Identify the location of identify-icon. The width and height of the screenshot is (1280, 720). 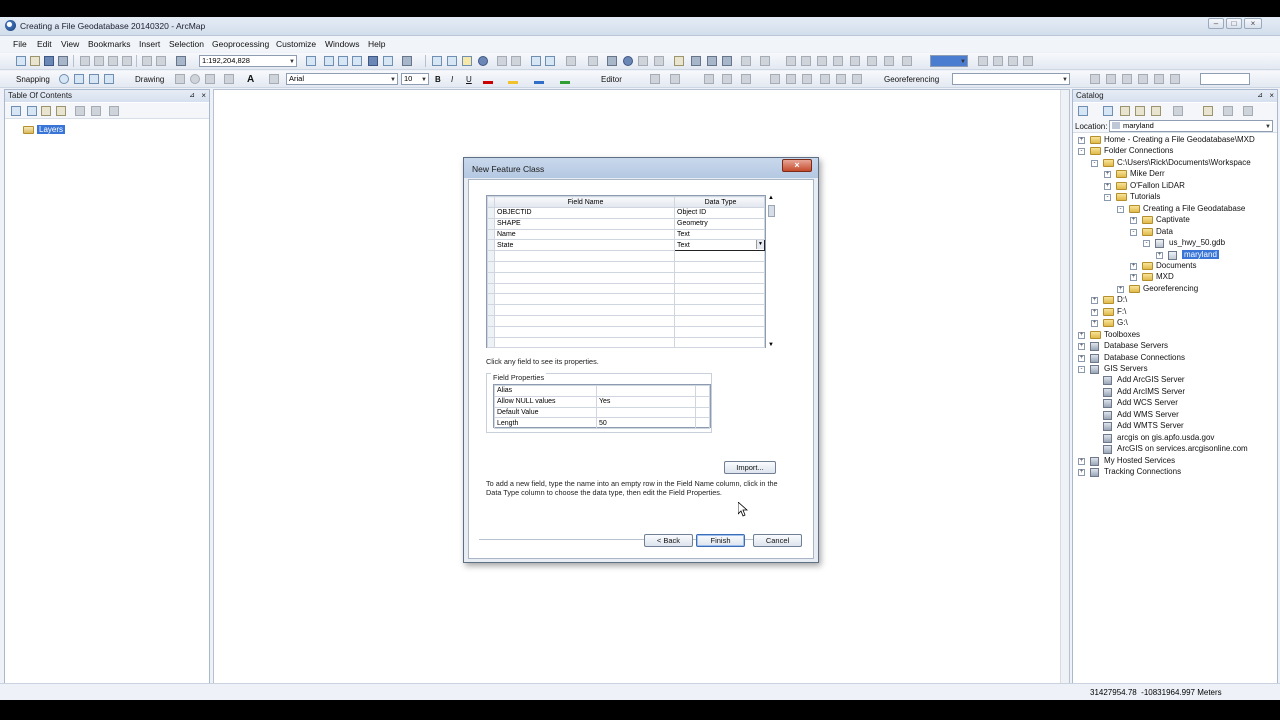
(628, 61).